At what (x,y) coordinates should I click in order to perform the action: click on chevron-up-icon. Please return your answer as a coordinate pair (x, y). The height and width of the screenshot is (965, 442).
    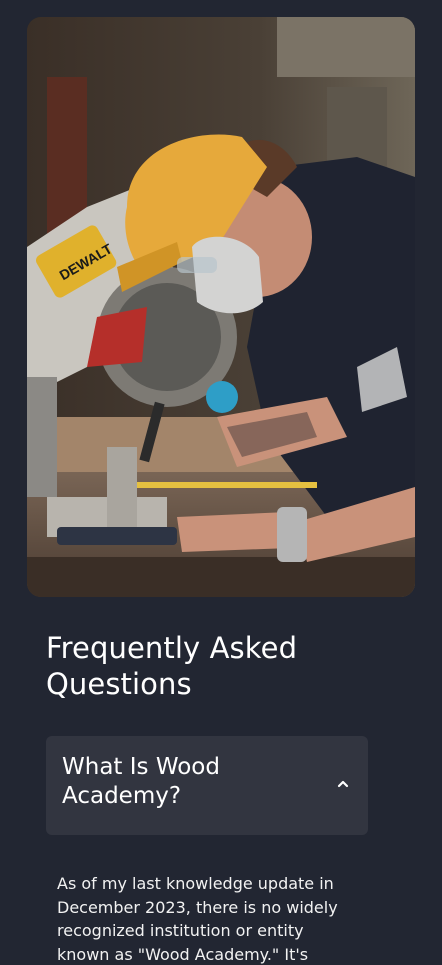
    Looking at the image, I should click on (343, 784).